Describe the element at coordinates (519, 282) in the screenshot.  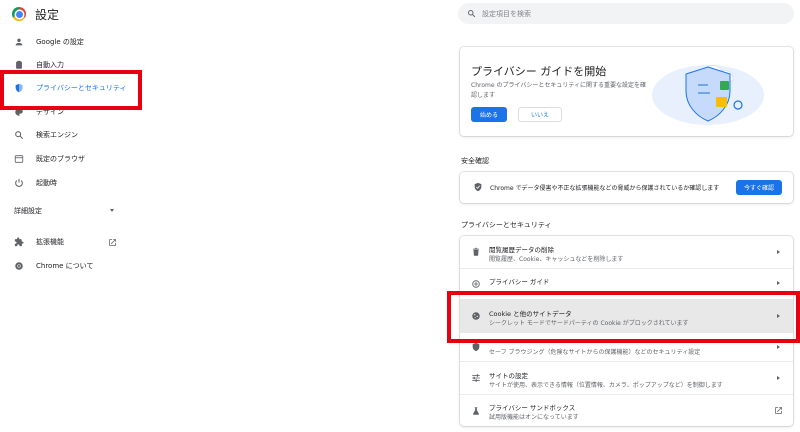
I see `row-title: プライバシー ガイド` at that location.